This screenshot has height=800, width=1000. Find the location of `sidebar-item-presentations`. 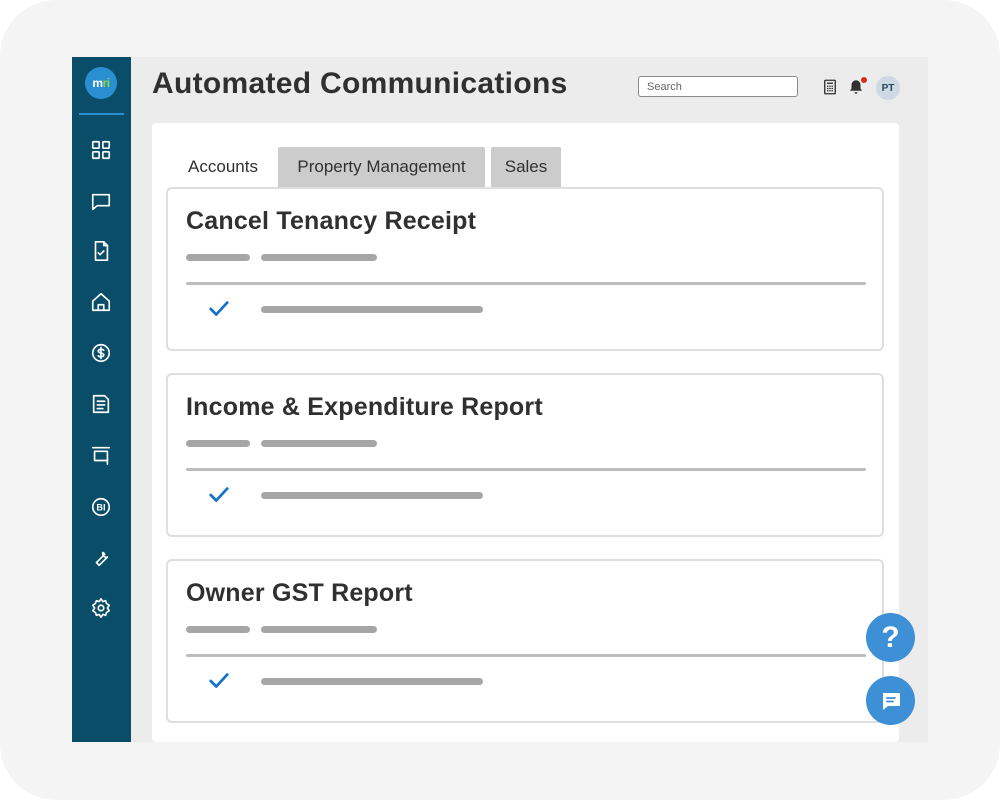

sidebar-item-presentations is located at coordinates (101, 455).